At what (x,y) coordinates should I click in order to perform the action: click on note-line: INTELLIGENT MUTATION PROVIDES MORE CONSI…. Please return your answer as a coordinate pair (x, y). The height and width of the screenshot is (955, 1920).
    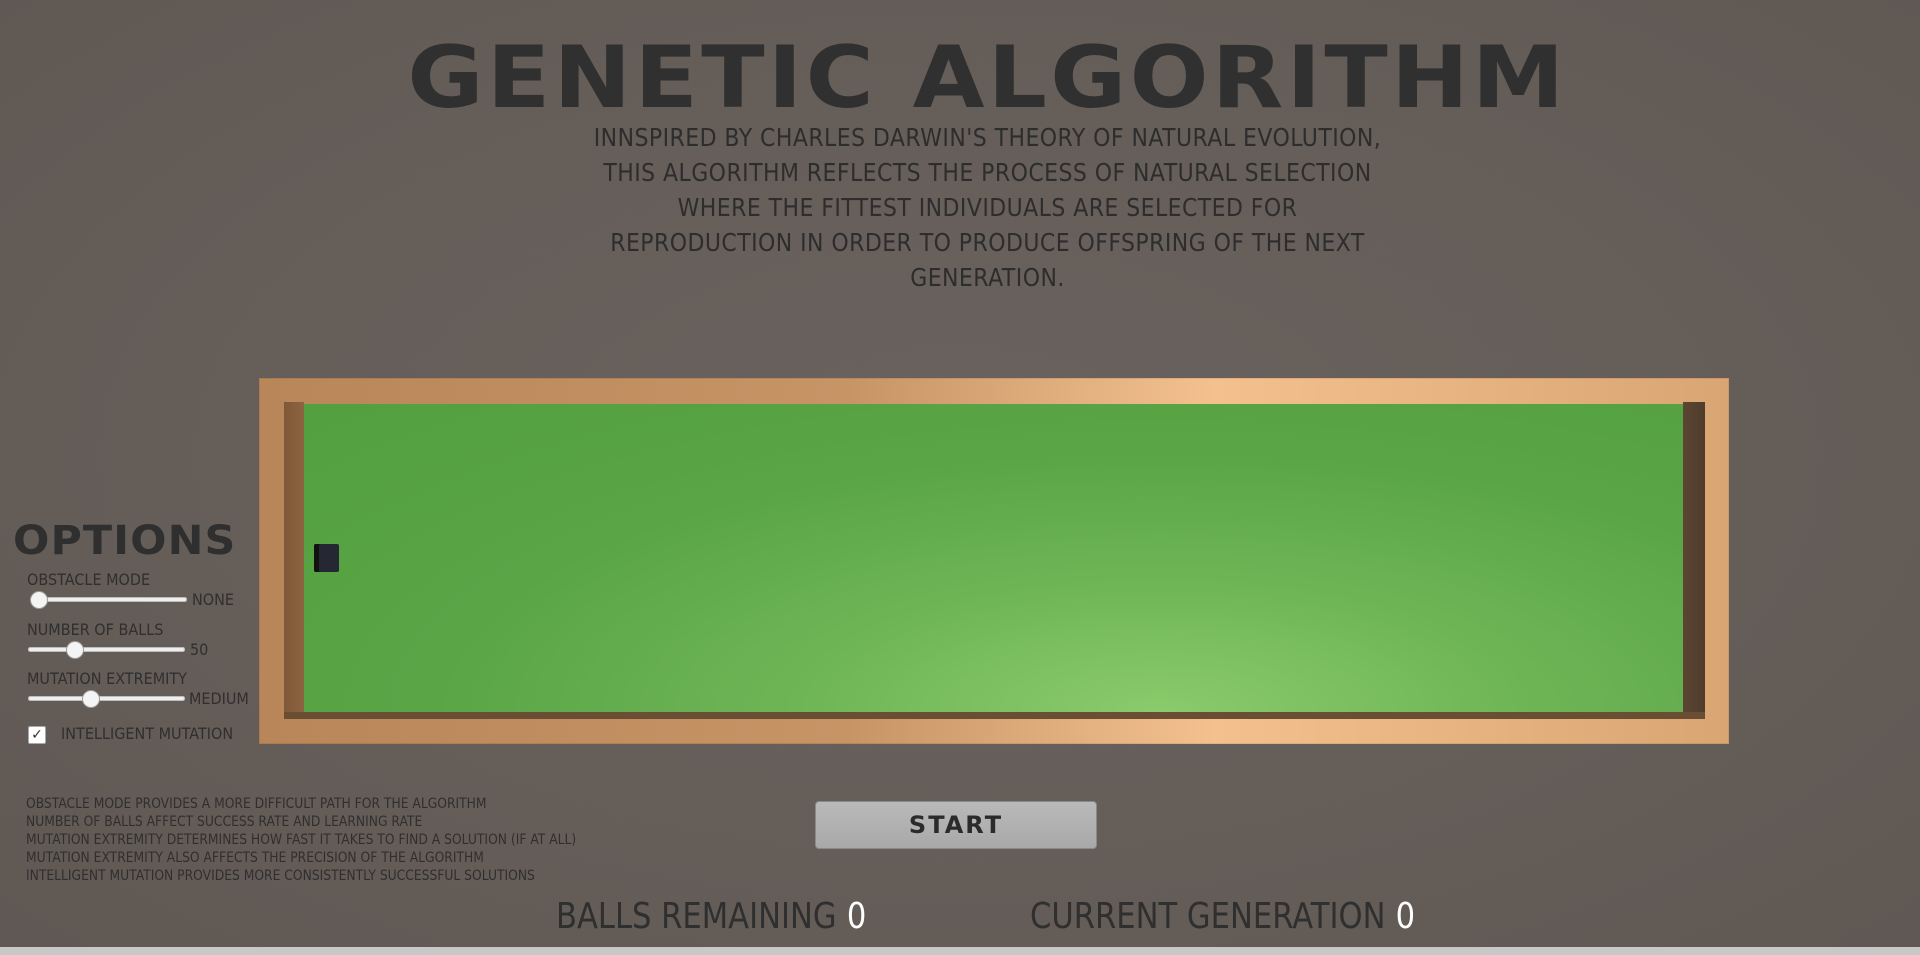
    Looking at the image, I should click on (280, 876).